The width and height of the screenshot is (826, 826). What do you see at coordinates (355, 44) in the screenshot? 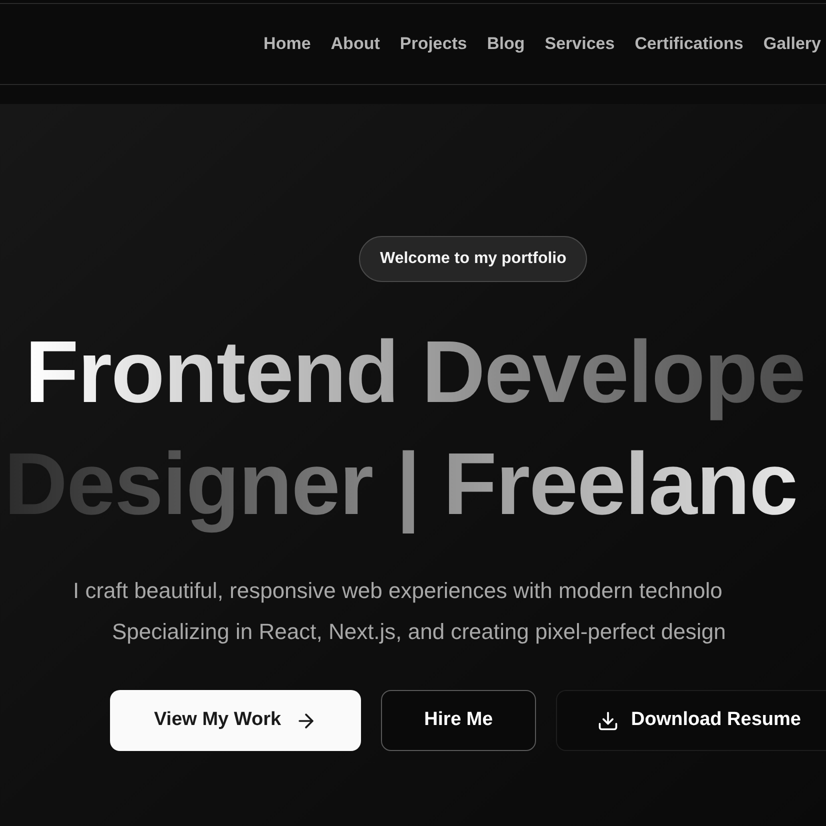
I see `nav-link: About` at bounding box center [355, 44].